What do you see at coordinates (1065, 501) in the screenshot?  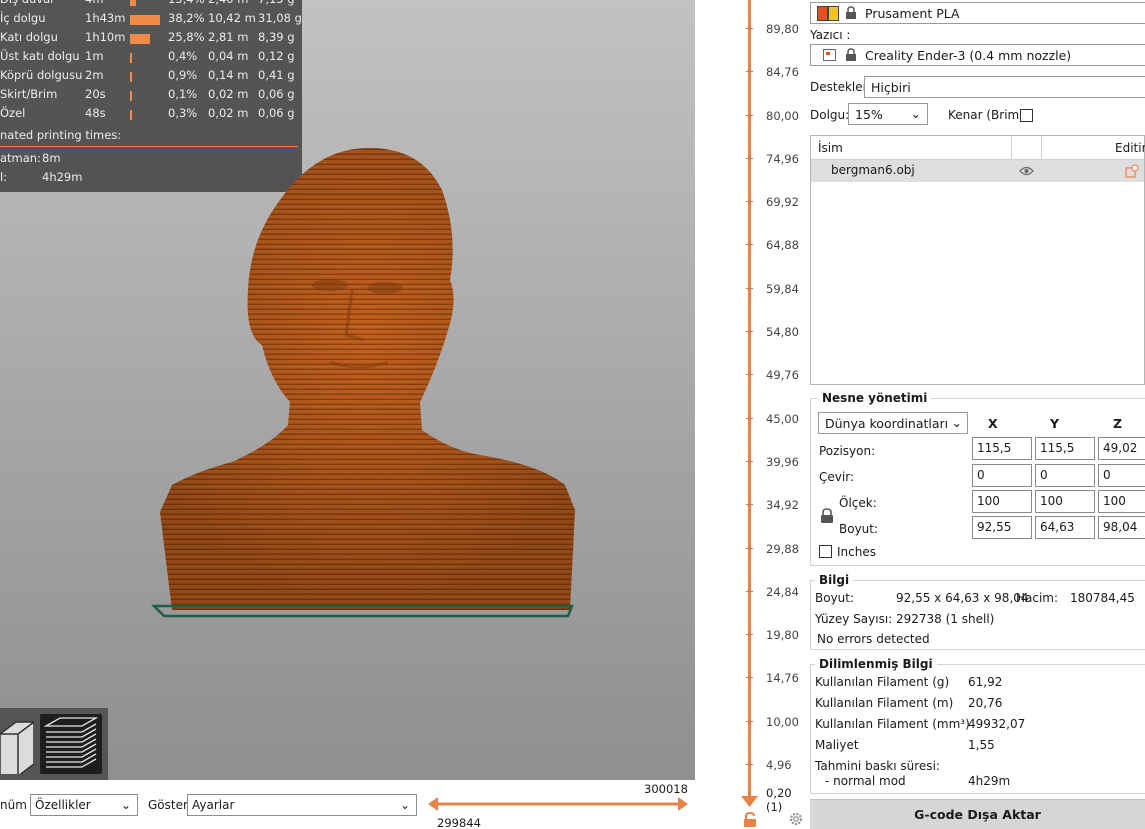 I see `scale-y-input: 100` at bounding box center [1065, 501].